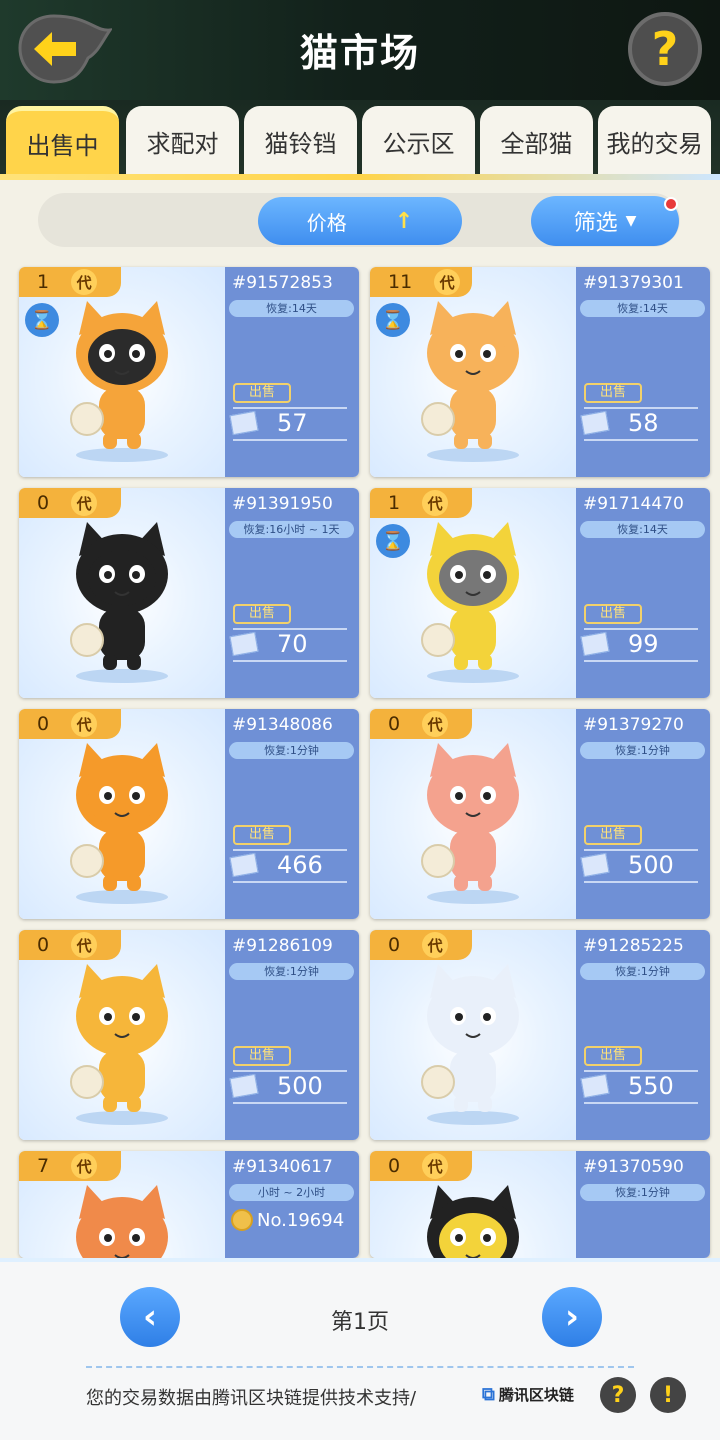 The height and width of the screenshot is (1440, 720). I want to click on cat-card: 0 代 #91370590 恢复:1分钟, so click(540, 1204).